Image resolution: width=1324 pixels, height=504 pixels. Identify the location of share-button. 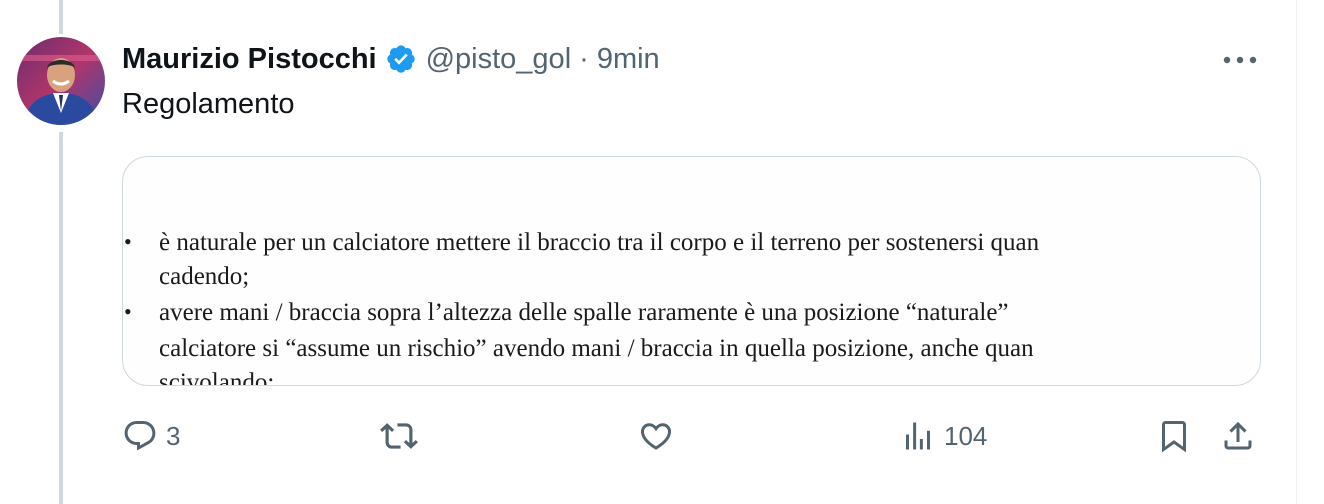
(1238, 436).